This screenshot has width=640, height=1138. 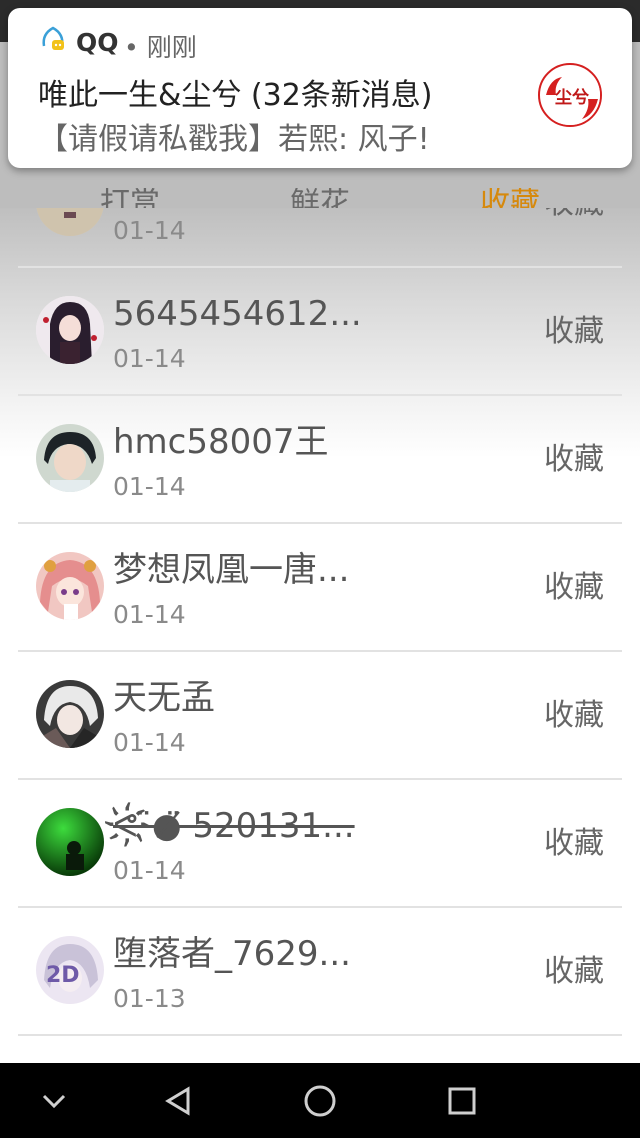 I want to click on notification-message: 【请假请私戳我】若熙: 风子!, so click(x=234, y=139).